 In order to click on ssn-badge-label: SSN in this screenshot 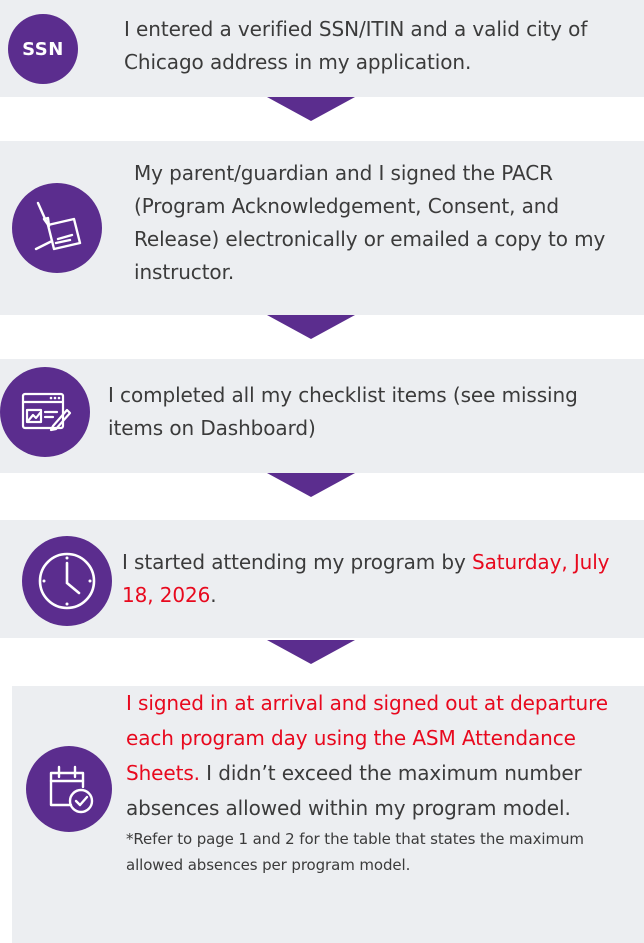, I will do `click(43, 49)`.